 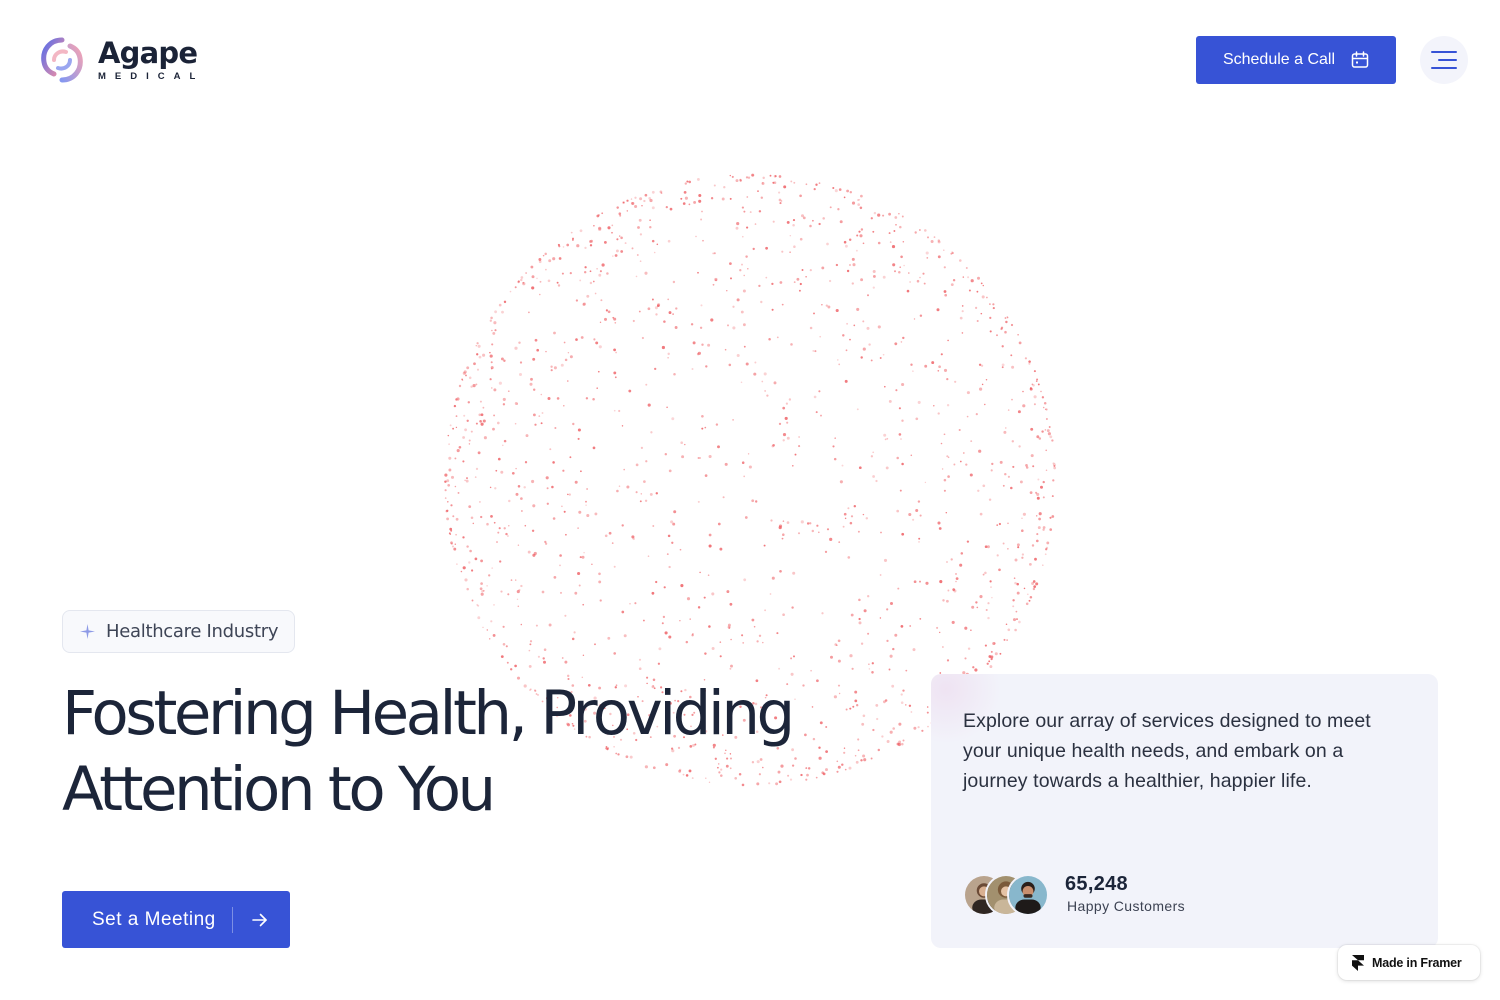 I want to click on avatar, so click(x=1028, y=895).